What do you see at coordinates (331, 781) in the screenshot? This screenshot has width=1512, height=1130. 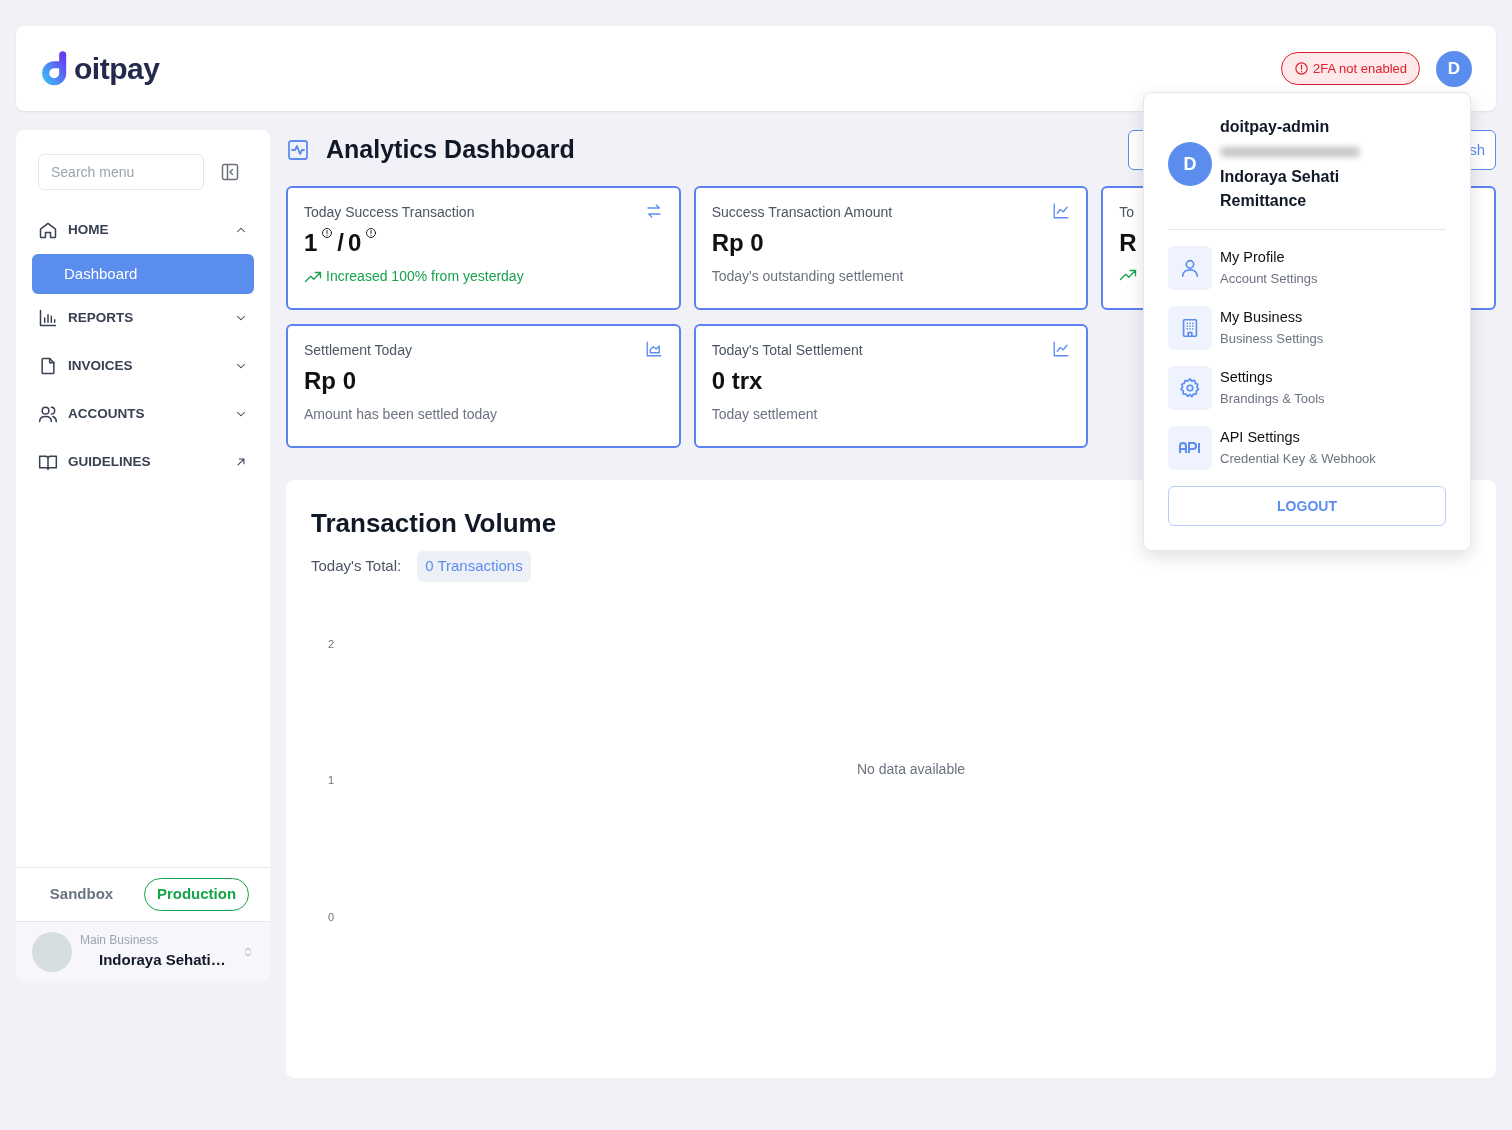 I see `y-axis-tick: 1` at bounding box center [331, 781].